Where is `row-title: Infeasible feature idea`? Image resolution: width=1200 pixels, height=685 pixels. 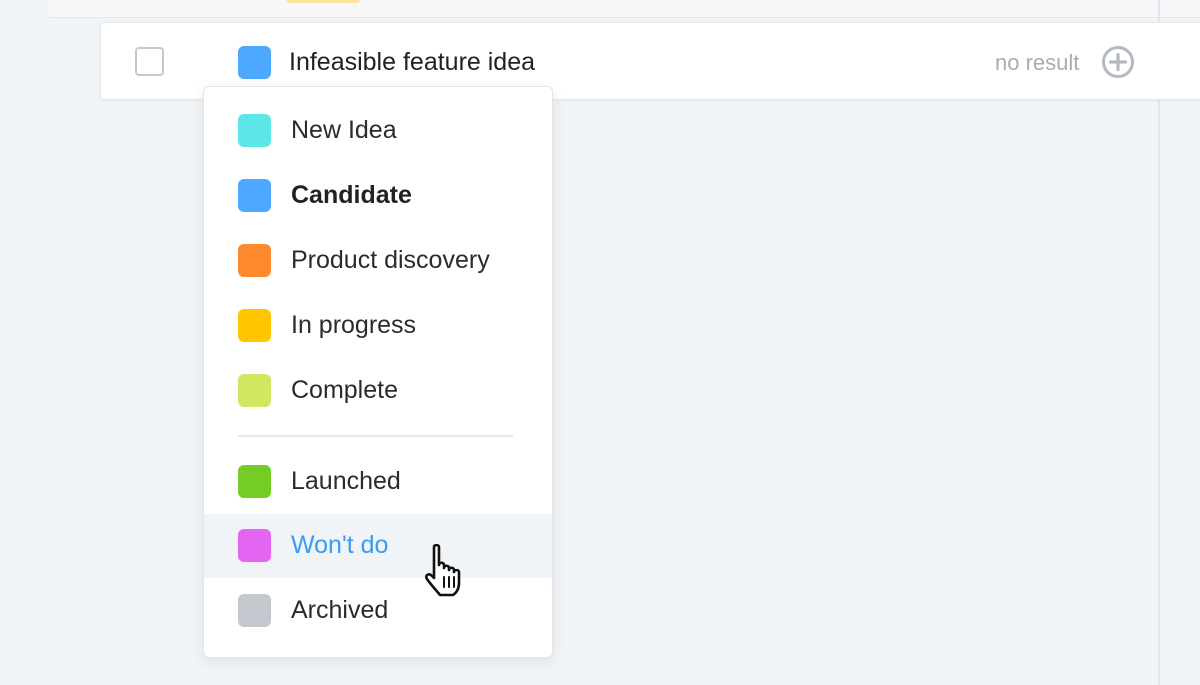 row-title: Infeasible feature idea is located at coordinates (412, 62).